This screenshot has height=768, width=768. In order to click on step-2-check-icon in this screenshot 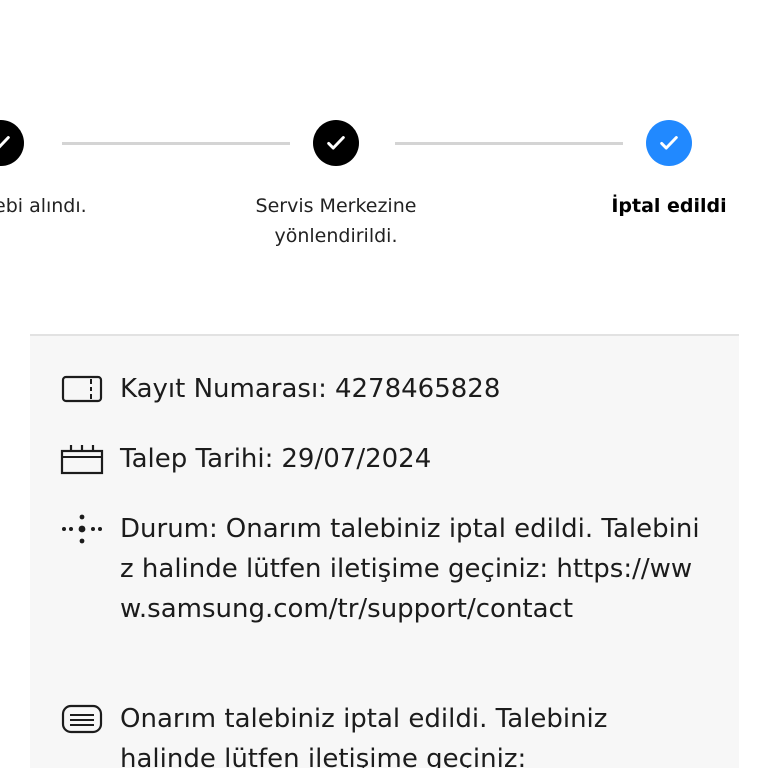, I will do `click(336, 143)`.